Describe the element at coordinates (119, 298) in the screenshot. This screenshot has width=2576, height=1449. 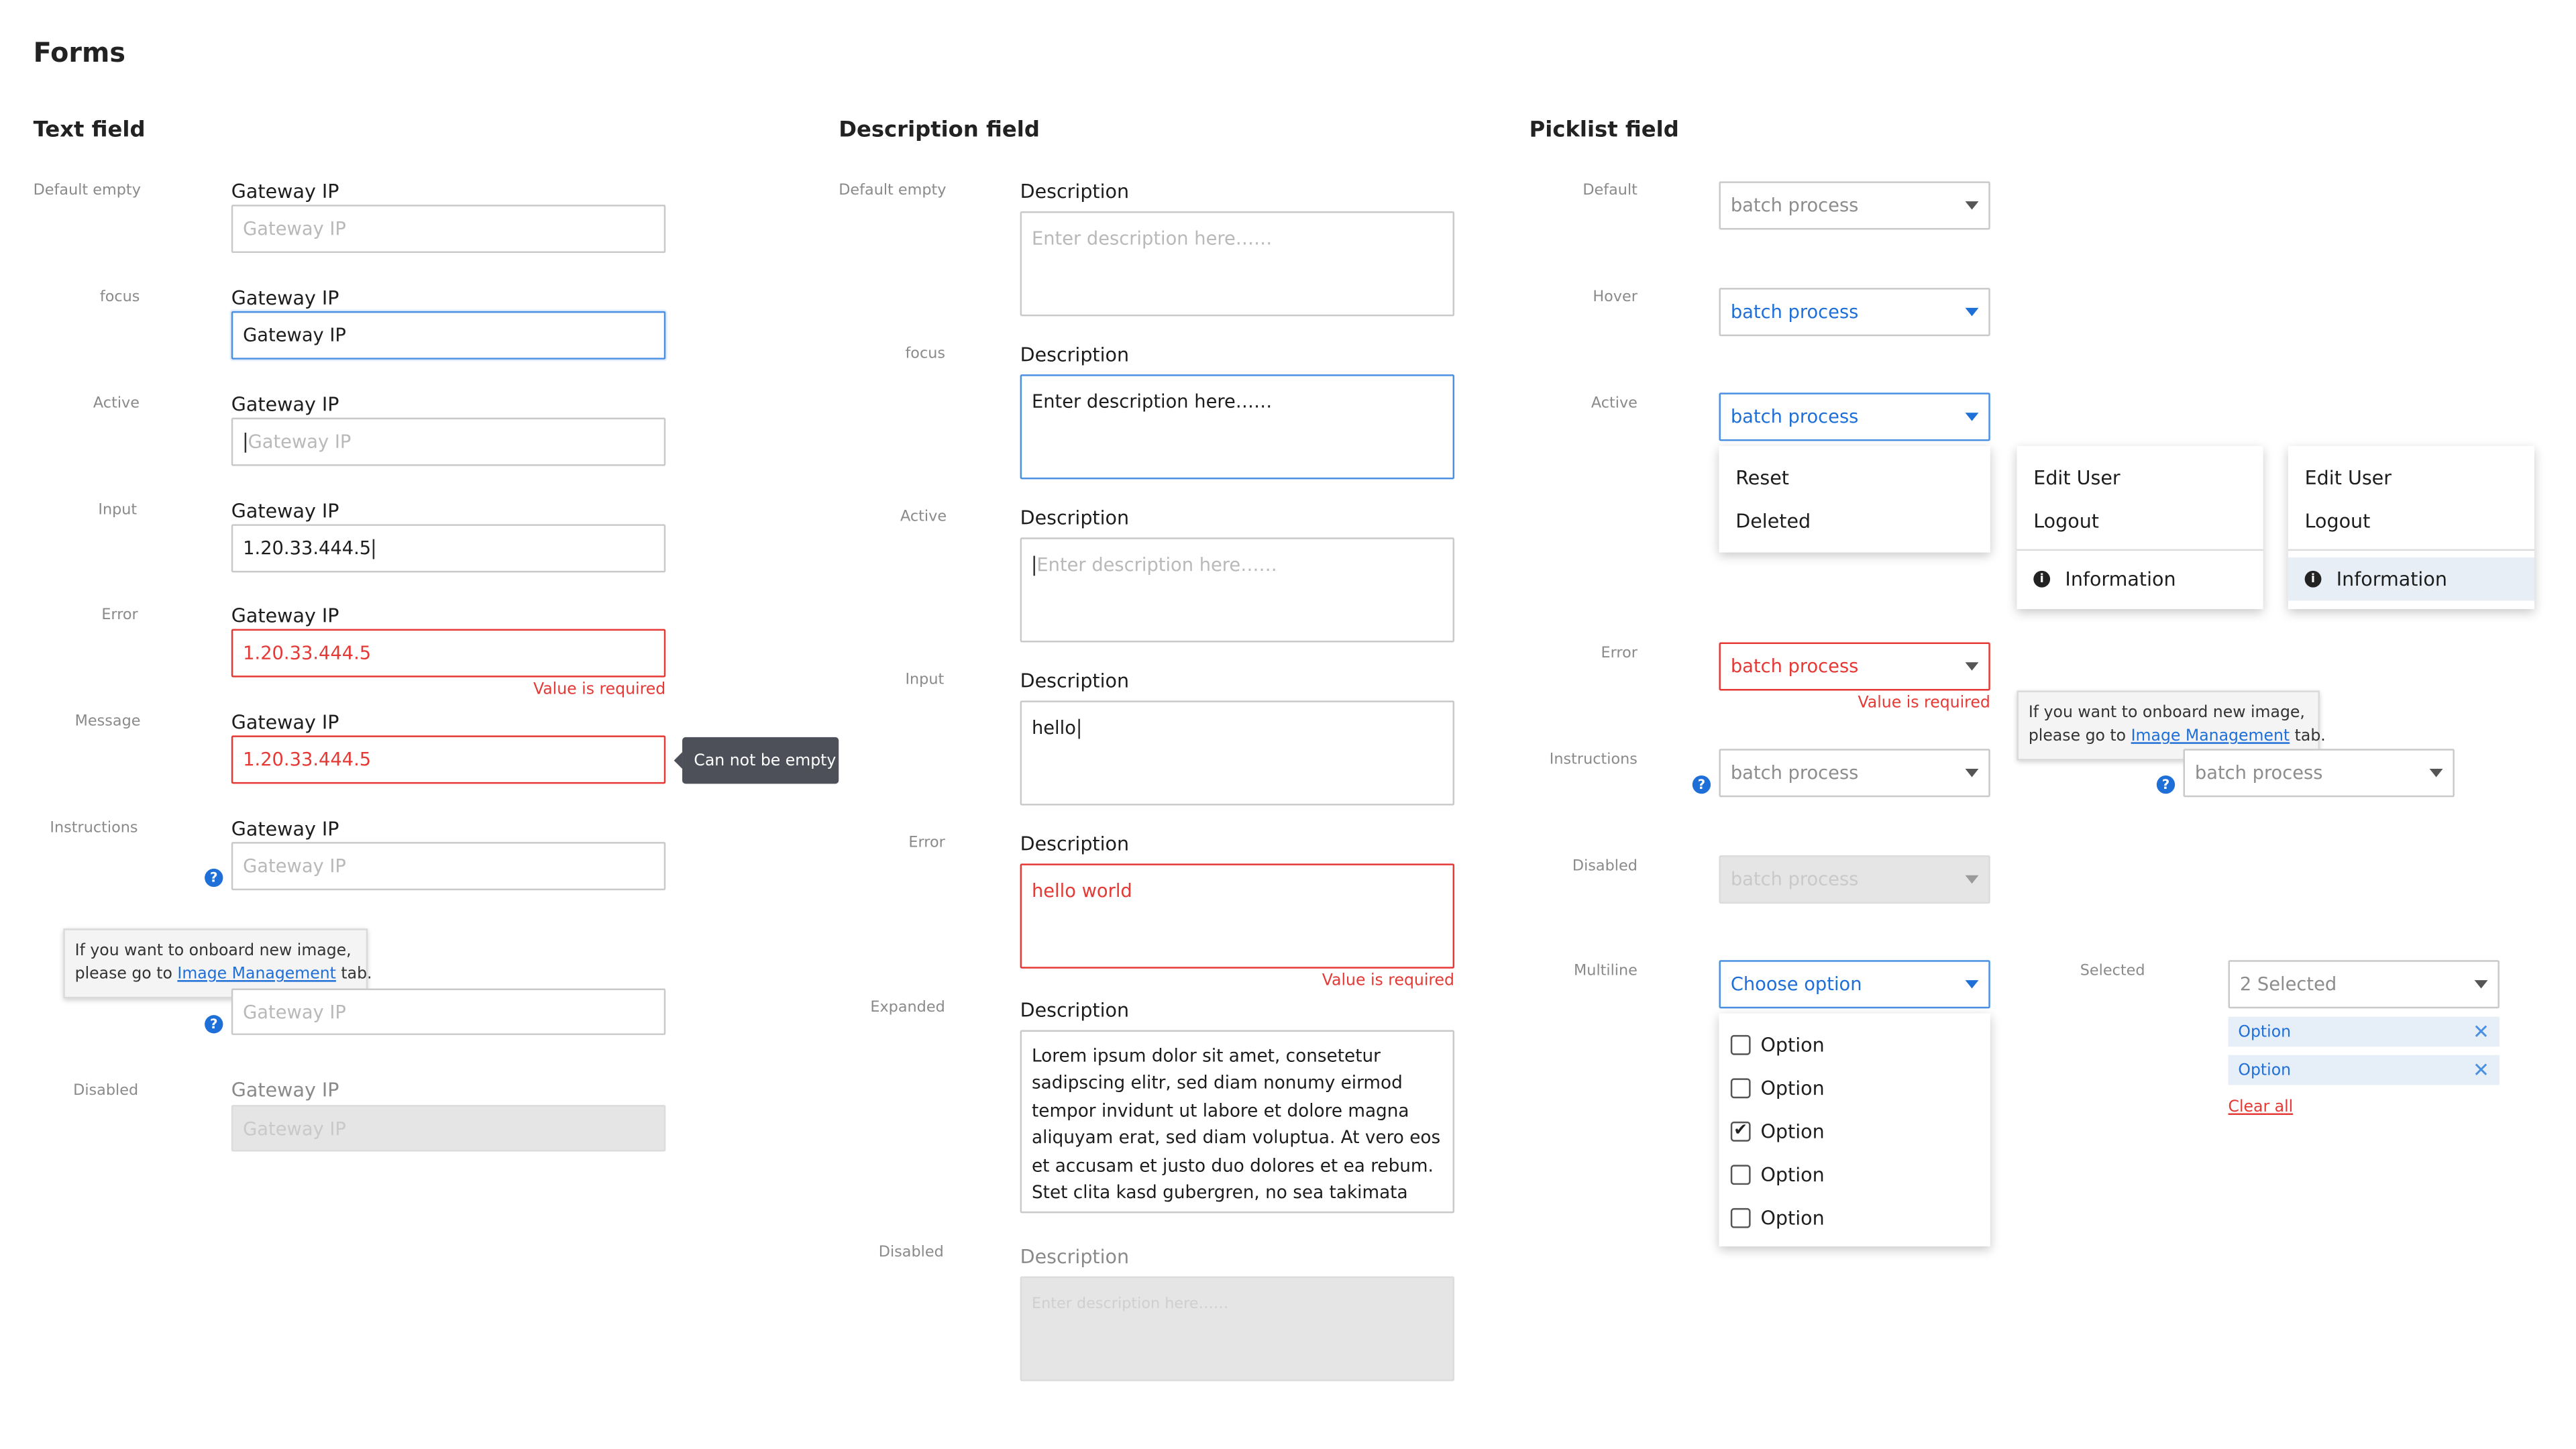
I see `state-label-focus: focus` at that location.